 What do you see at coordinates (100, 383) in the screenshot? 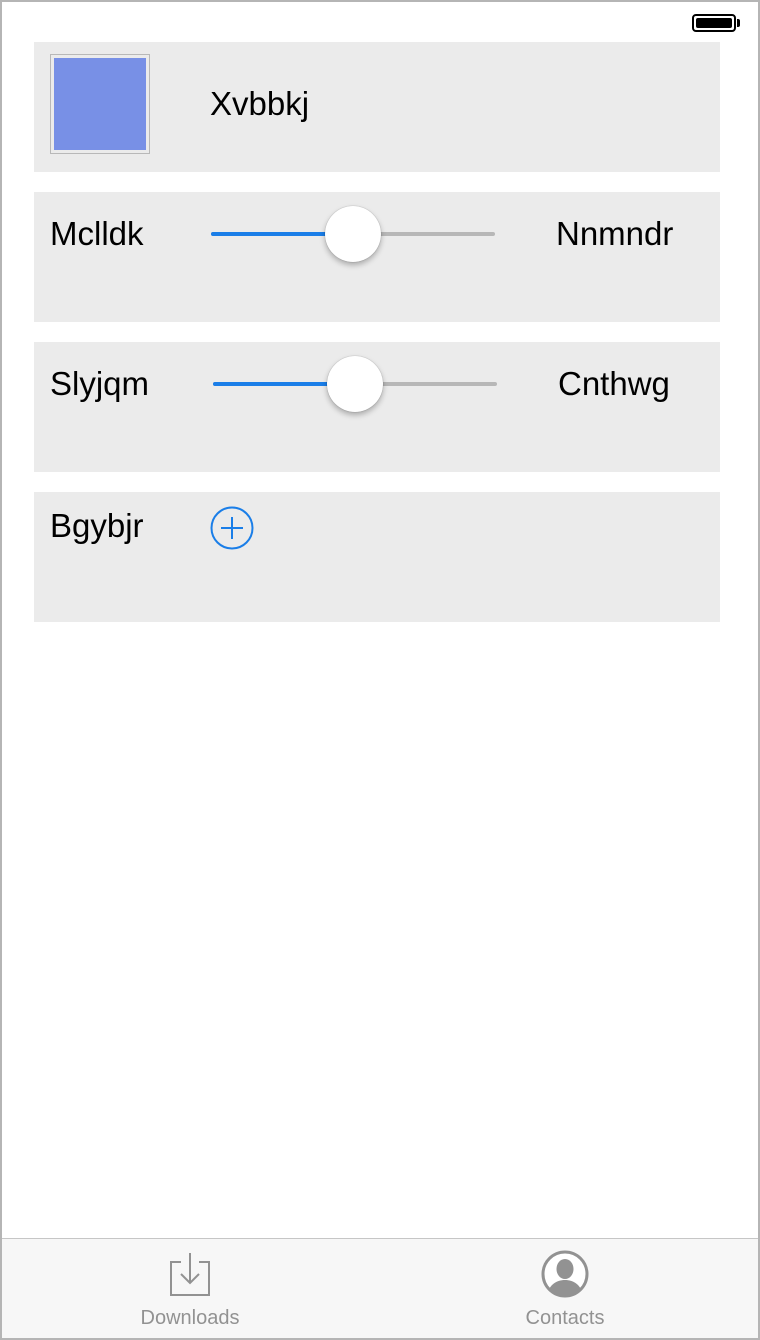
I see `slider-2-min-label: Slyjqm` at bounding box center [100, 383].